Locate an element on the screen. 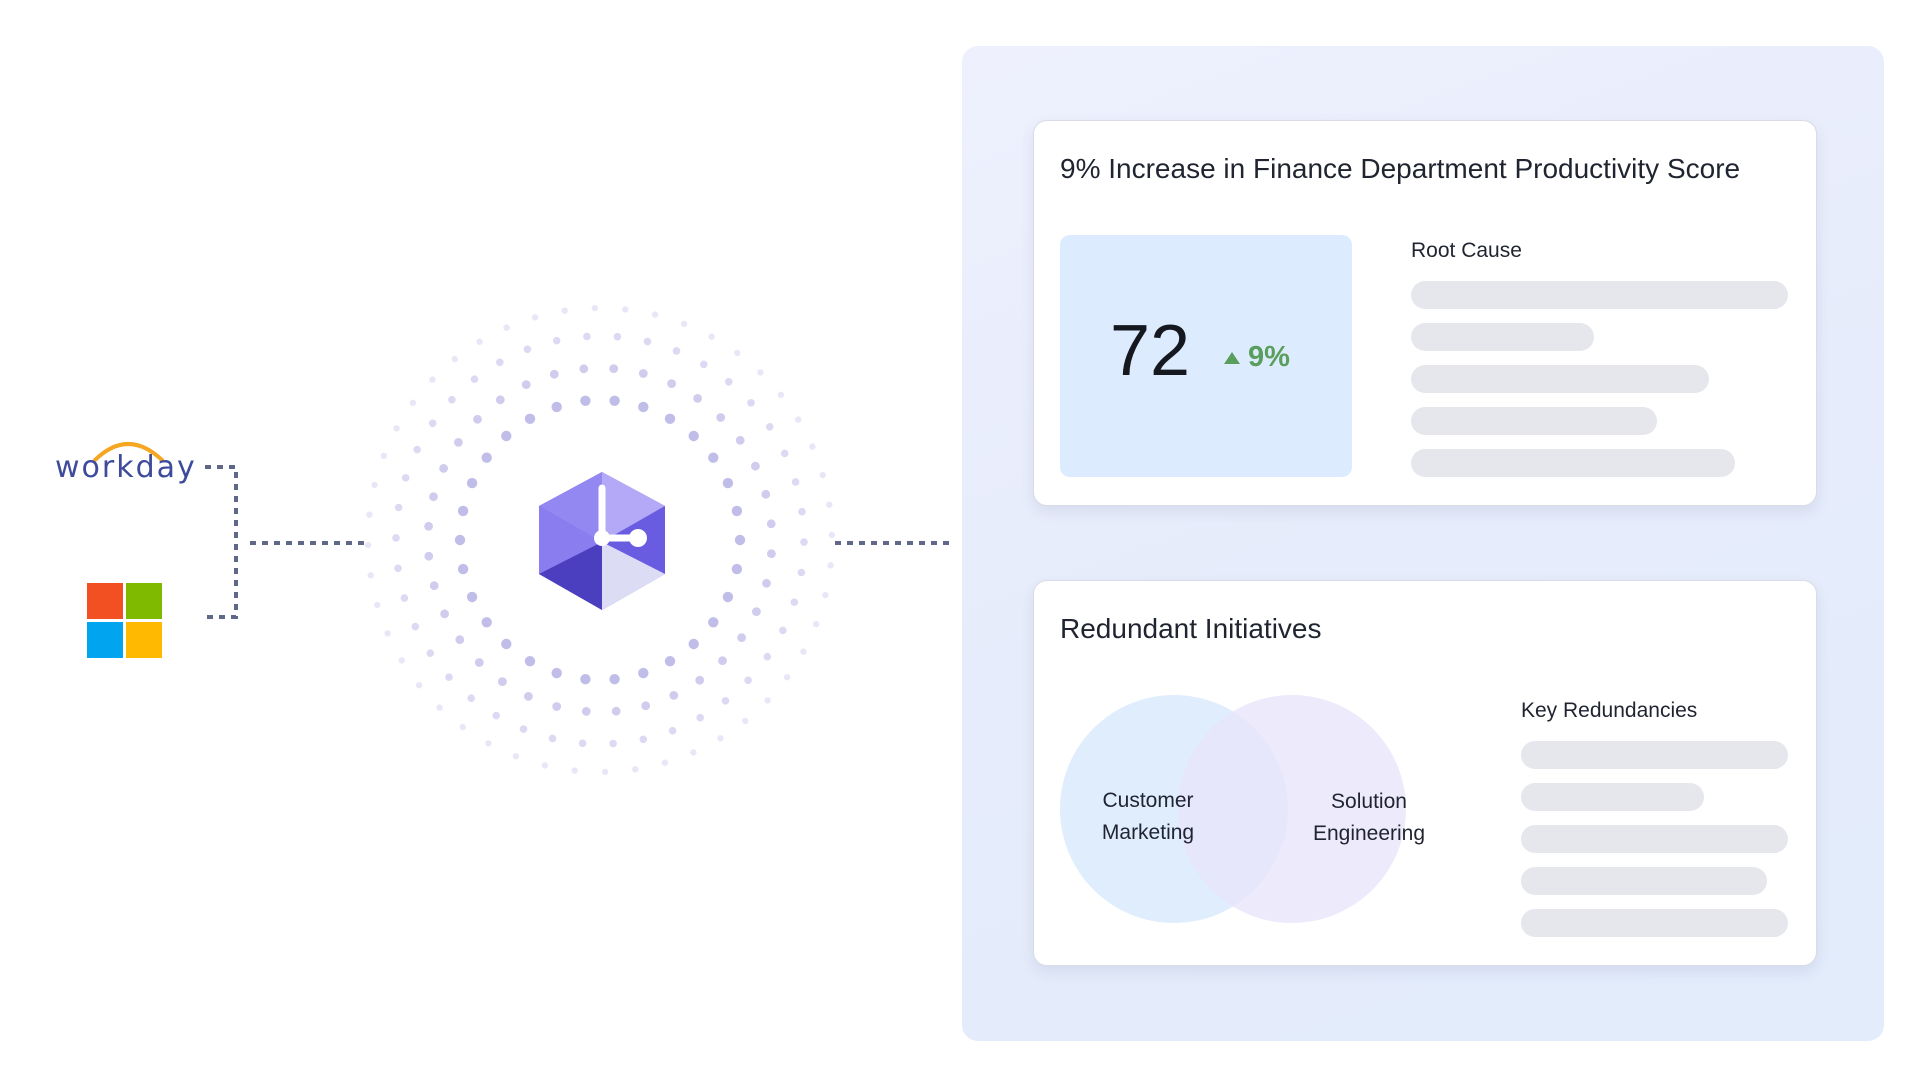  microsoft-blue-square is located at coordinates (105, 640).